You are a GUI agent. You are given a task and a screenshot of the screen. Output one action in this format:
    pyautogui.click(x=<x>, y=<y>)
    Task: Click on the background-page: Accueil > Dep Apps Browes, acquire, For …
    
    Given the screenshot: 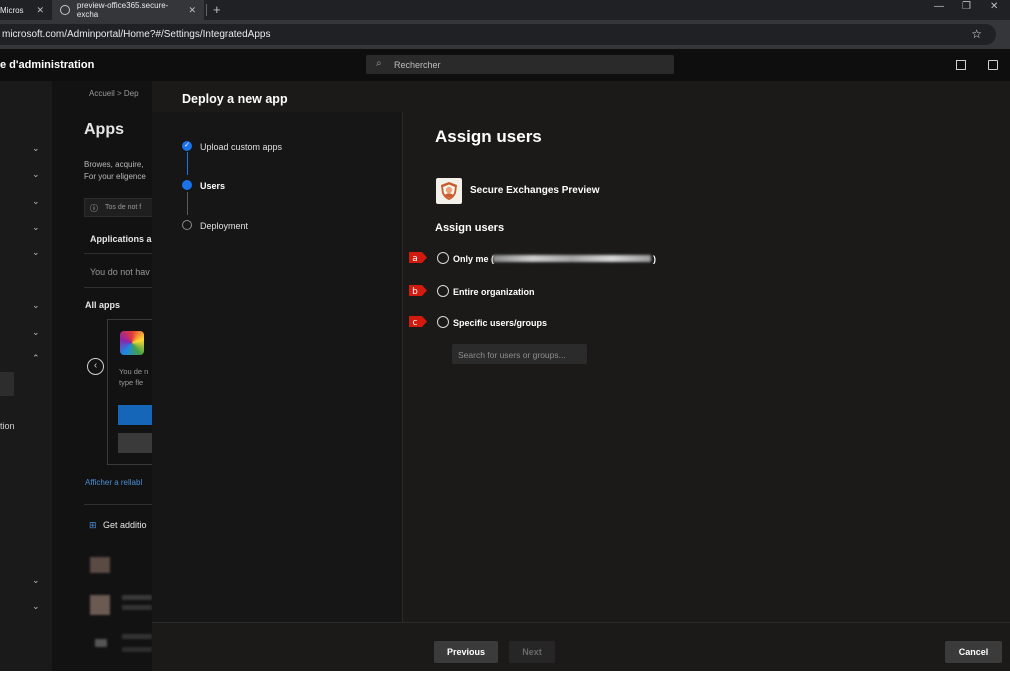 What is the action you would take?
    pyautogui.click(x=102, y=376)
    